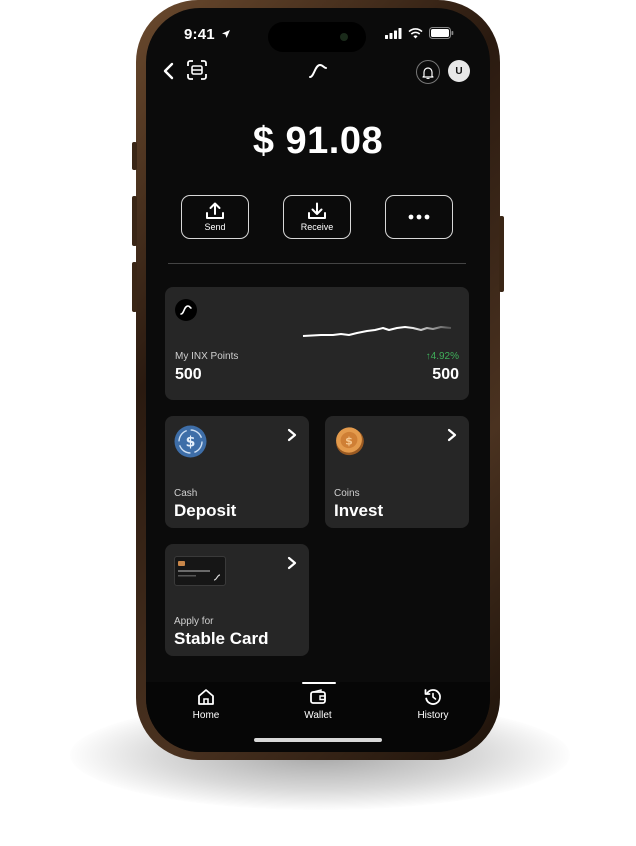 Image resolution: width=636 pixels, height=846 pixels. What do you see at coordinates (134, 156) in the screenshot?
I see `mute-switch` at bounding box center [134, 156].